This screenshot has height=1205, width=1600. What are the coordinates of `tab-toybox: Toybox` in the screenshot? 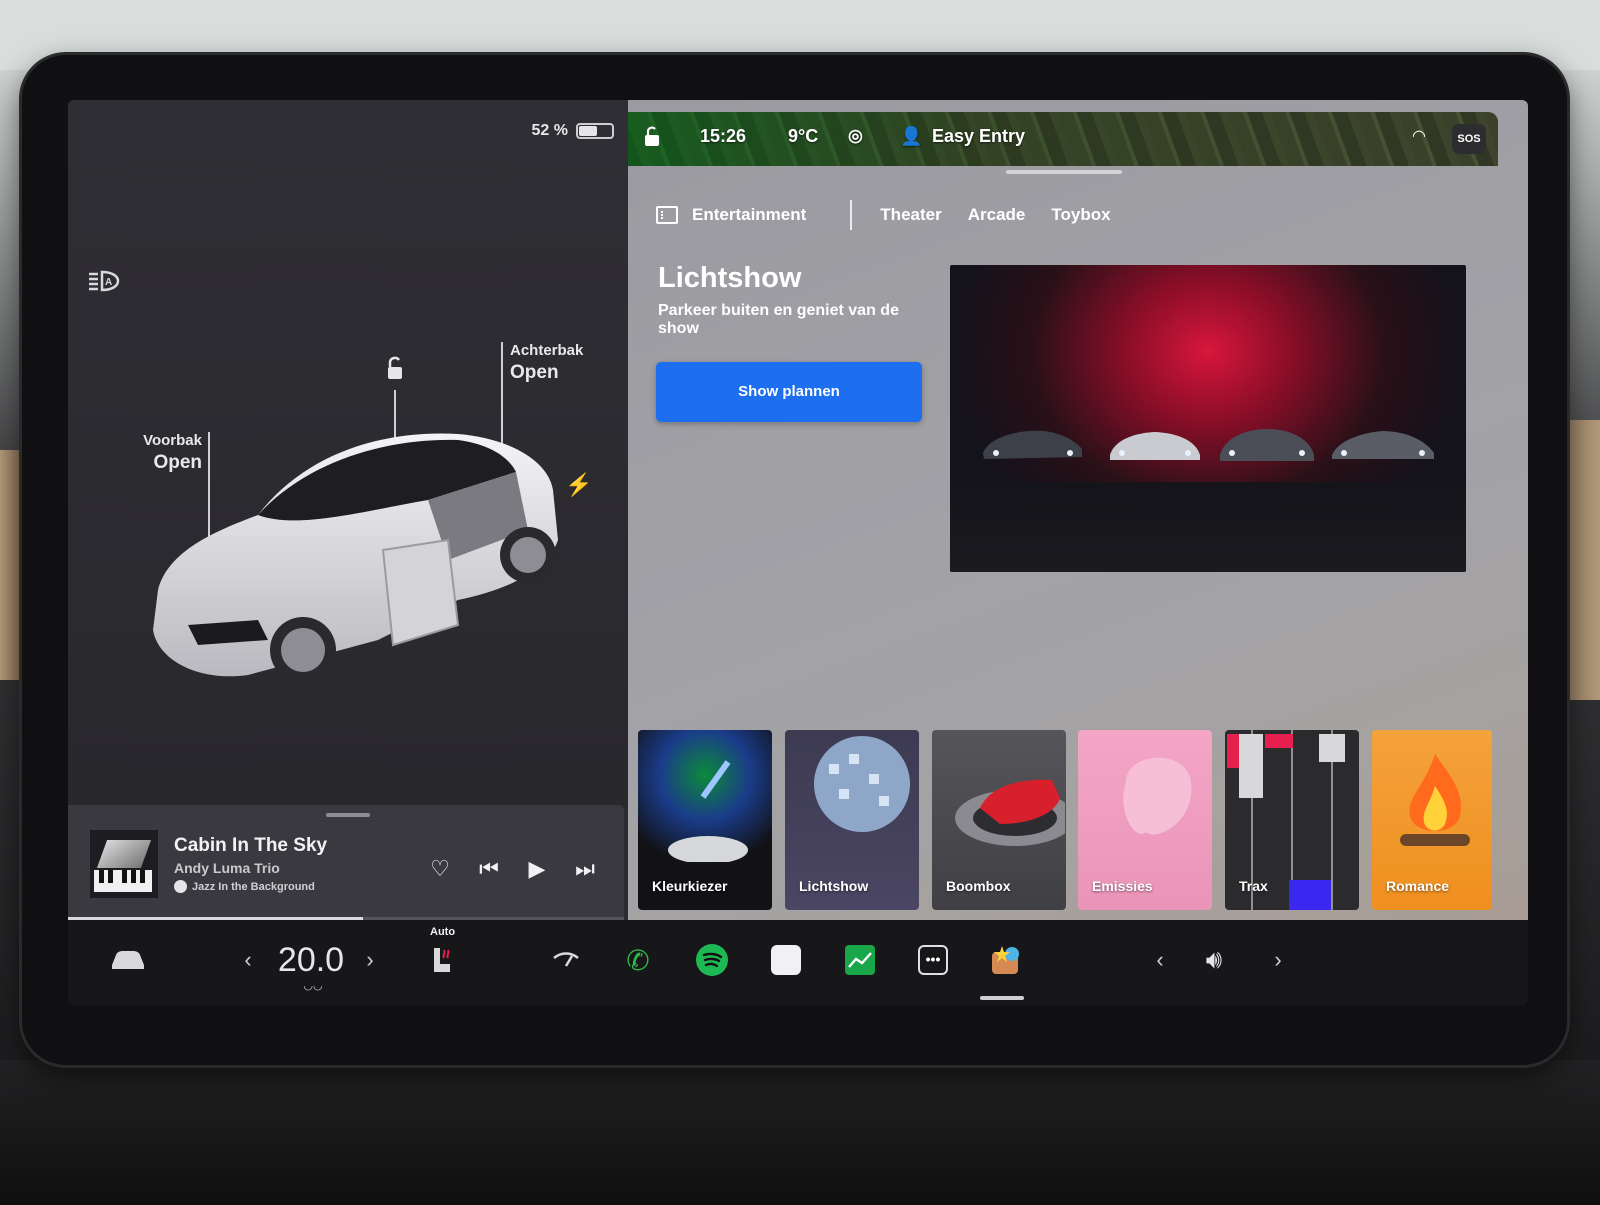 It's located at (1080, 215).